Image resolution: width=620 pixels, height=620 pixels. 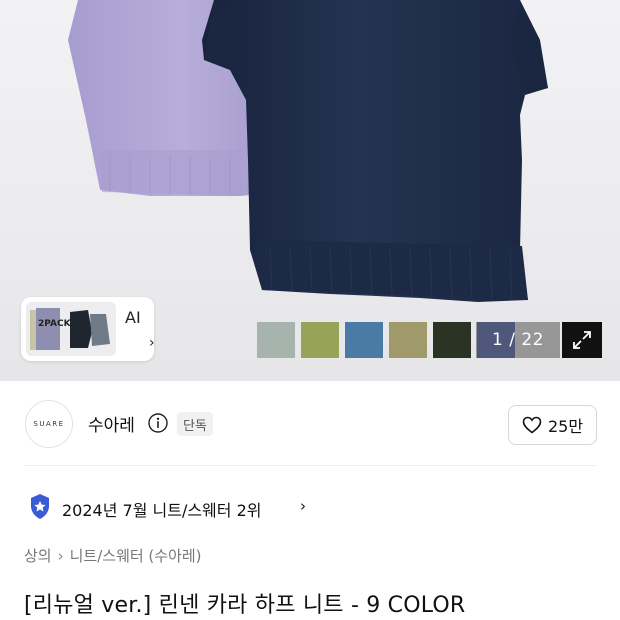 I want to click on breadcrumb: 상의 › 니트/스웨터 (수아레), so click(x=113, y=555).